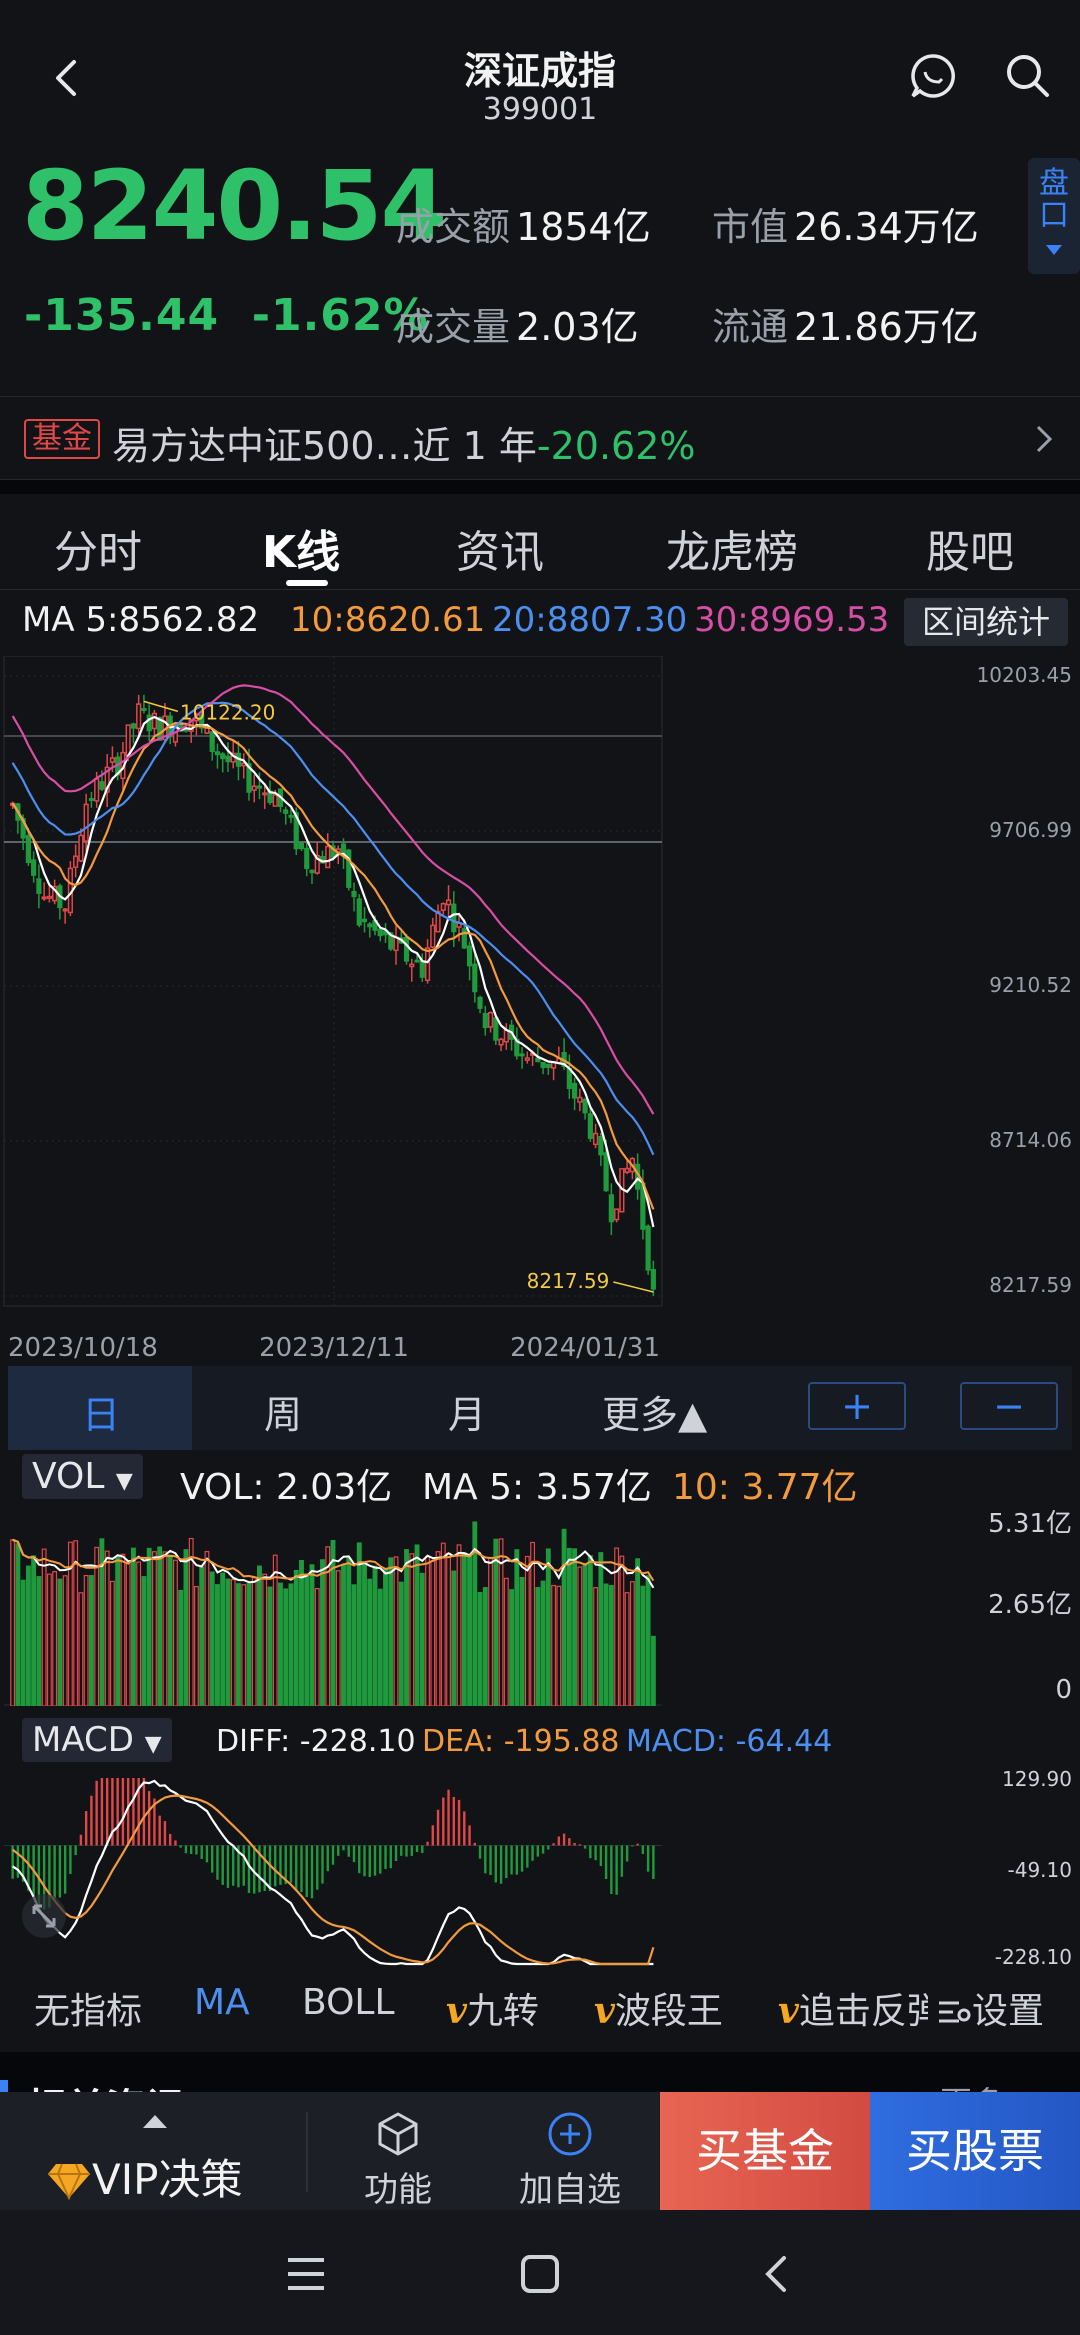  Describe the element at coordinates (970, 548) in the screenshot. I see `tab-forum: 股吧` at that location.